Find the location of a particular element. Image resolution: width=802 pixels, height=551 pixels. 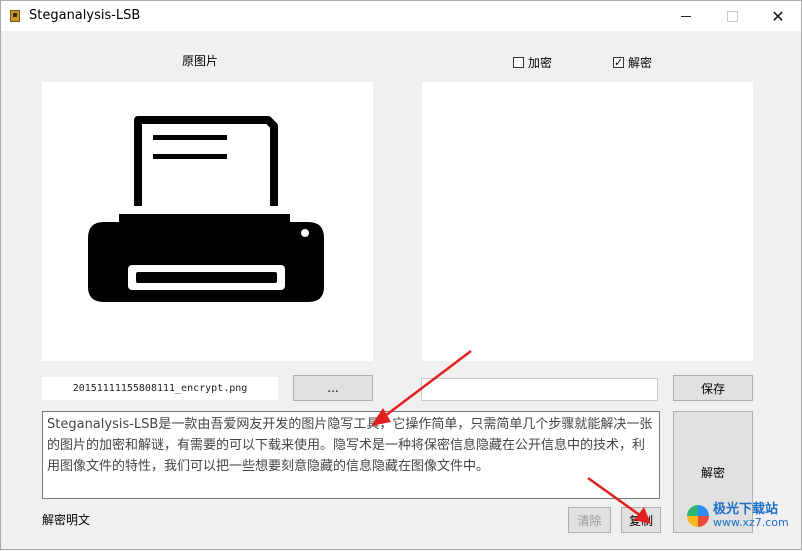

output-path-field is located at coordinates (539, 389).